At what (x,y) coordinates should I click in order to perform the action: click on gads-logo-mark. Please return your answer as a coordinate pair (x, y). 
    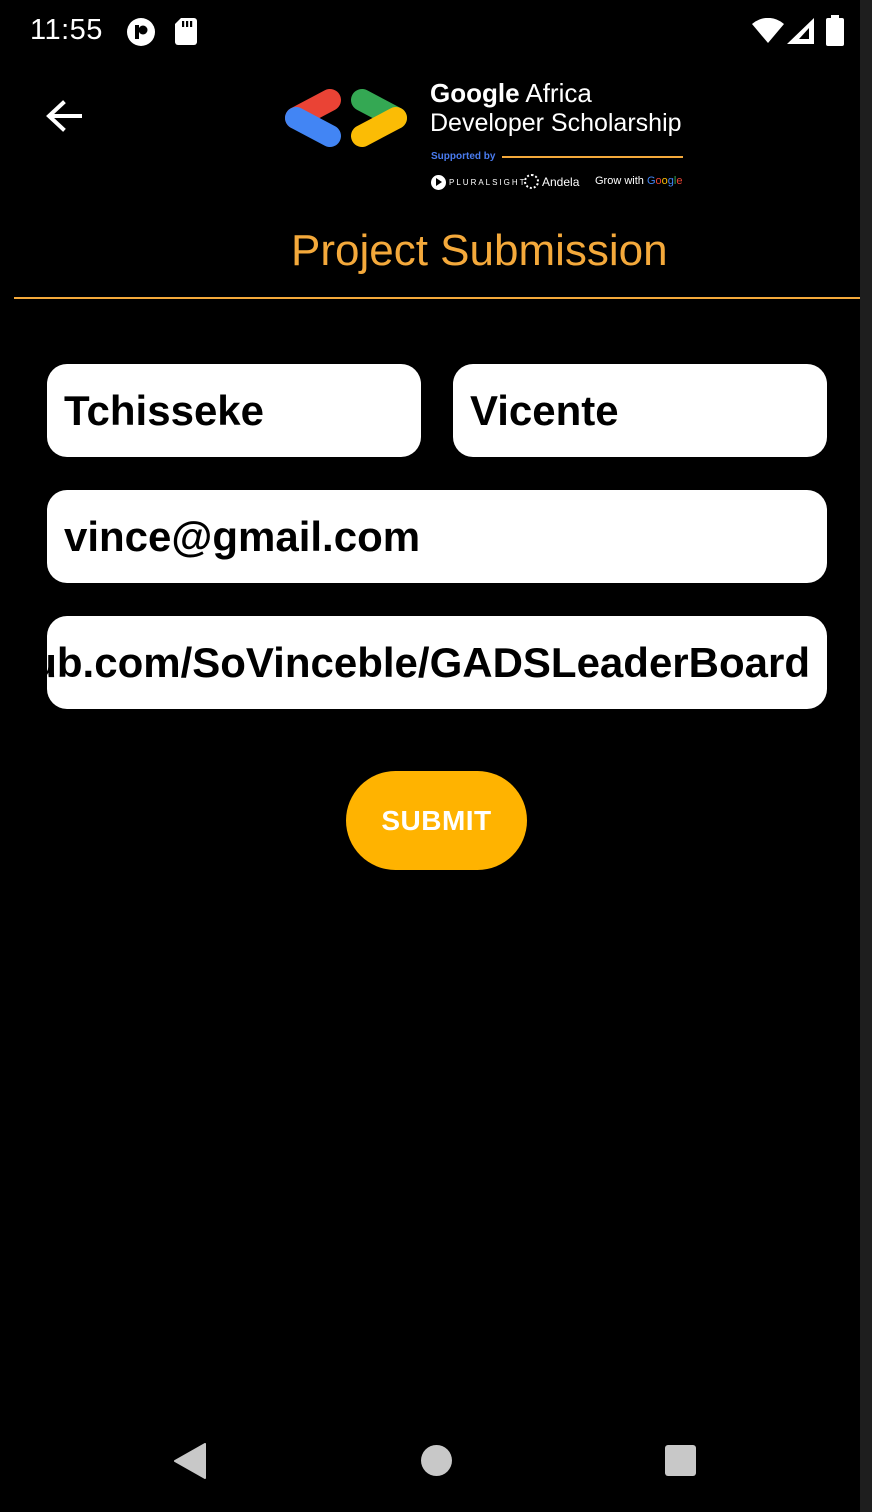
    Looking at the image, I should click on (346, 119).